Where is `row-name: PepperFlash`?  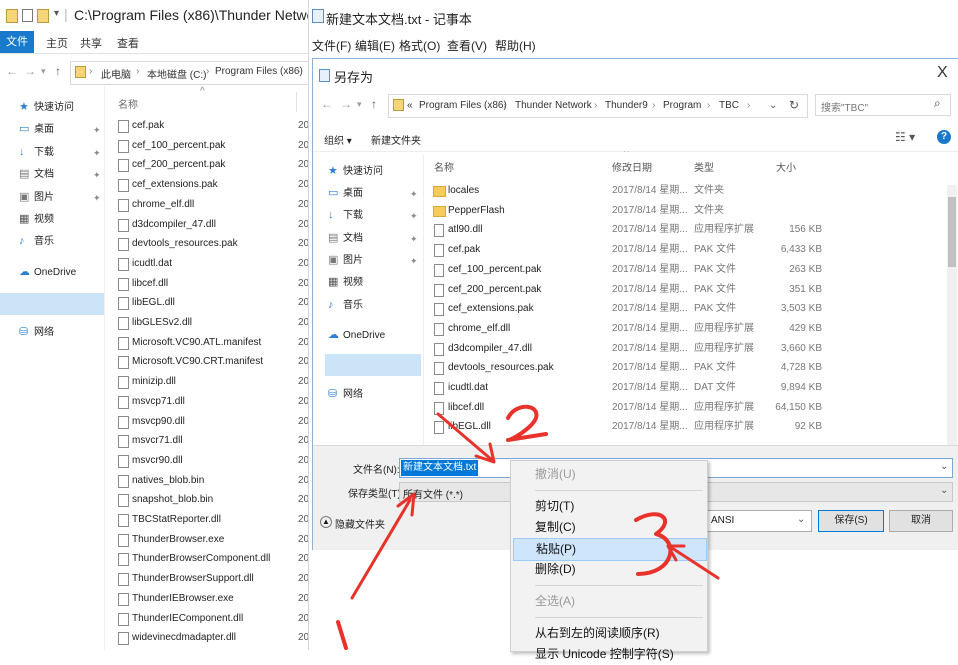
row-name: PepperFlash is located at coordinates (476, 210).